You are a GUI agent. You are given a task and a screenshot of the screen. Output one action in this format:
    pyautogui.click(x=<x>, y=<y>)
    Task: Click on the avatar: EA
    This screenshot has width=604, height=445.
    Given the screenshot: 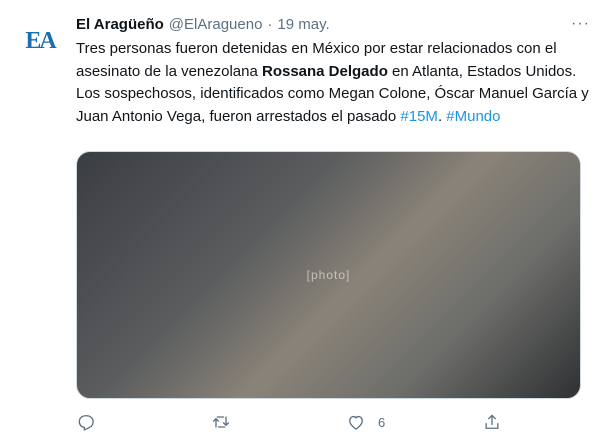 What is the action you would take?
    pyautogui.click(x=40, y=41)
    